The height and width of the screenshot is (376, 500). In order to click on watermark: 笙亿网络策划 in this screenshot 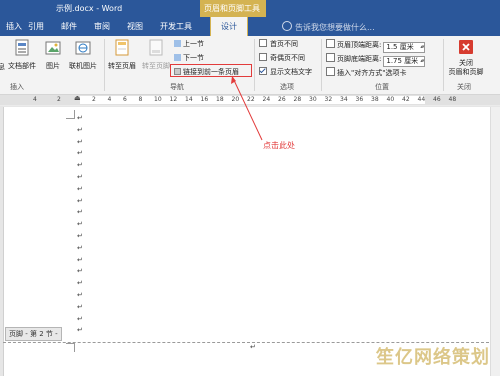, I will do `click(433, 357)`.